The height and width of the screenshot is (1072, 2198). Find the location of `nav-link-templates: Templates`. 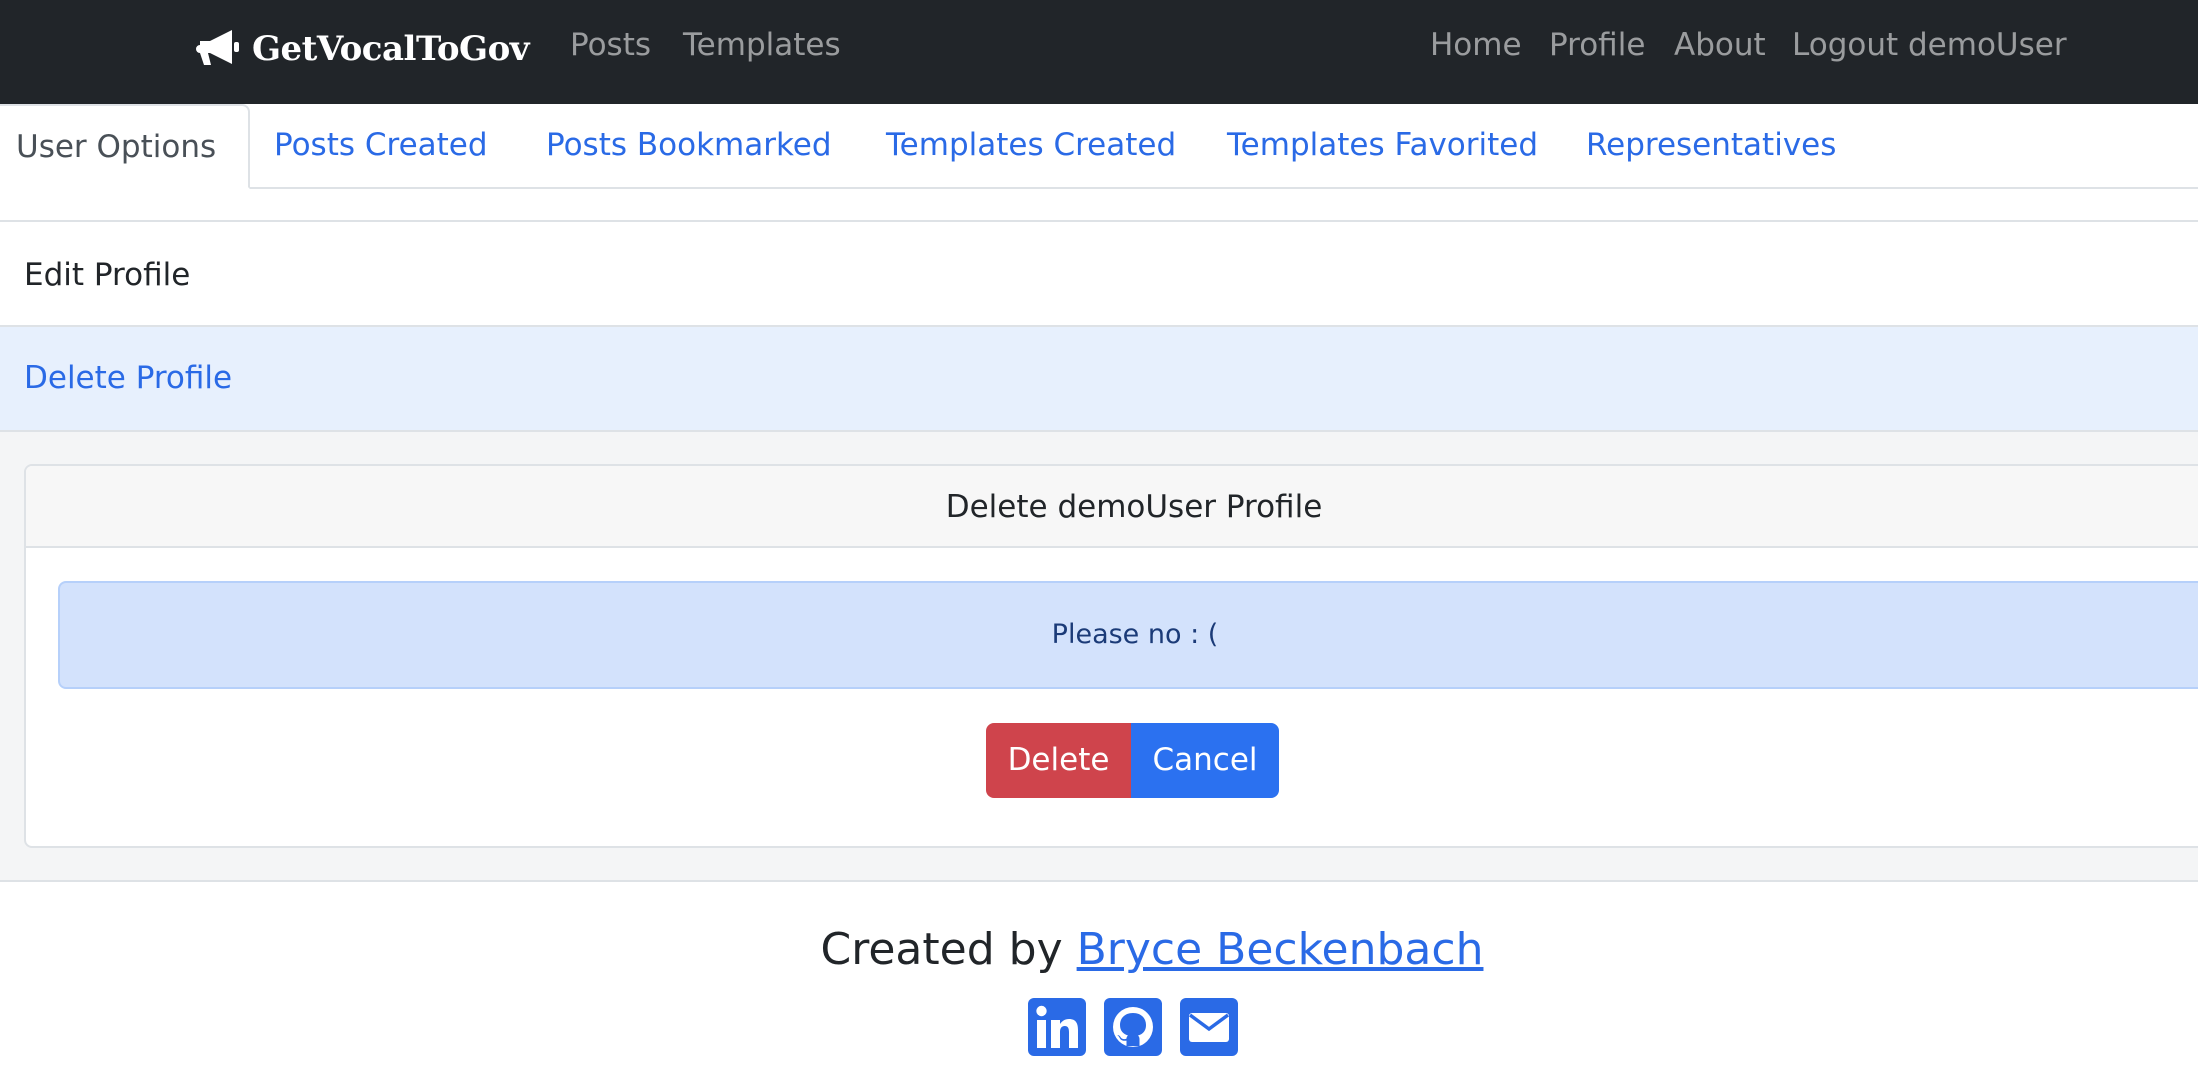

nav-link-templates: Templates is located at coordinates (762, 45).